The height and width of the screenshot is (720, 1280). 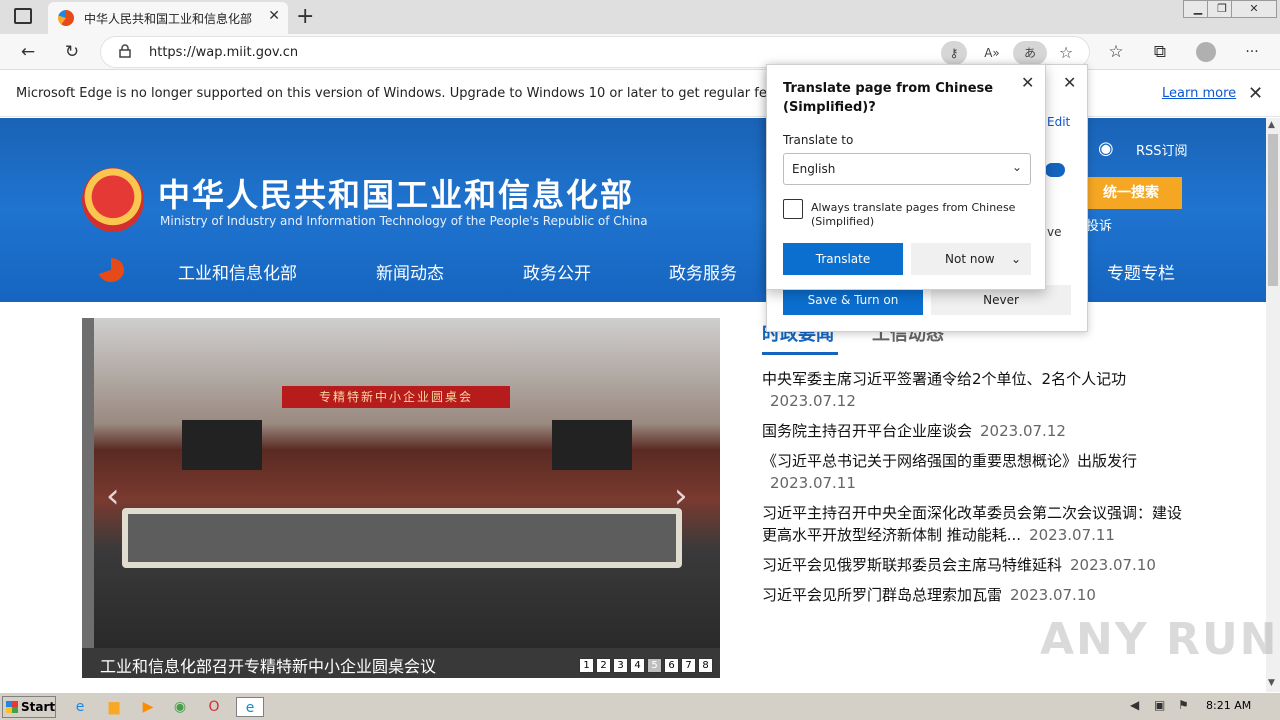 I want to click on news-title: 习近平会见俄罗斯联邦委员会主席马特维延科, so click(x=912, y=565).